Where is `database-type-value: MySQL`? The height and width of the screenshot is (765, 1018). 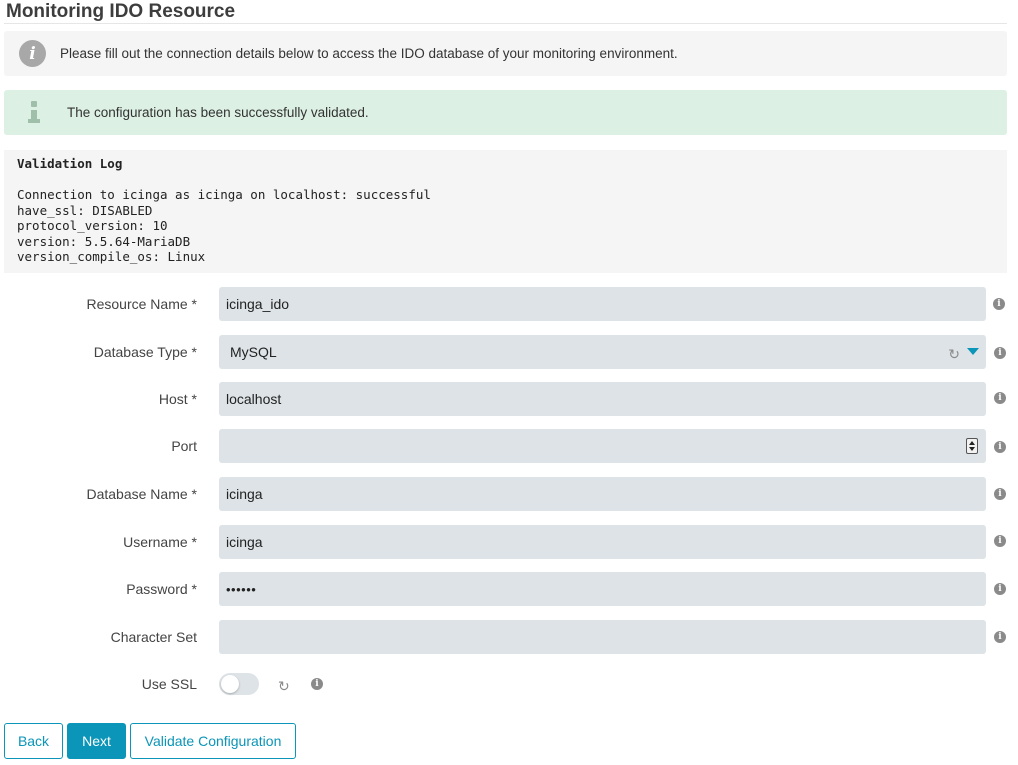
database-type-value: MySQL is located at coordinates (253, 352).